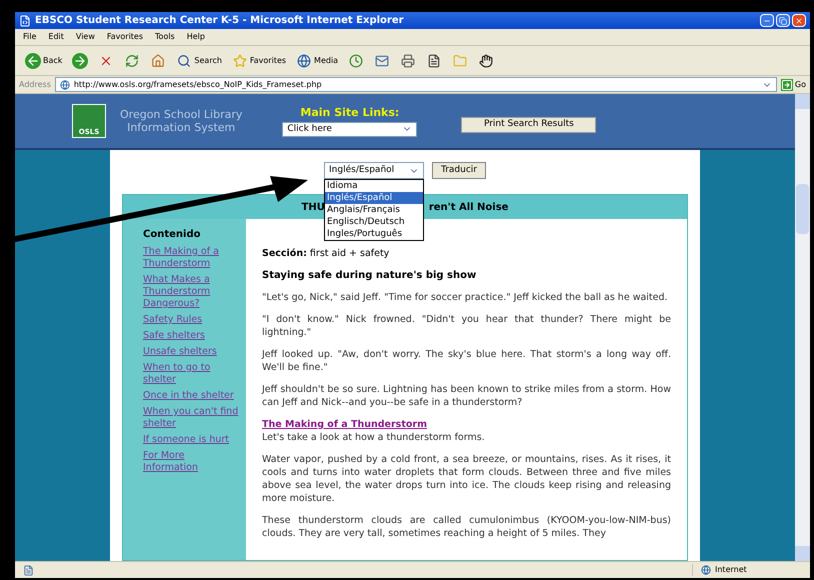 The width and height of the screenshot is (814, 580). Describe the element at coordinates (466, 424) in the screenshot. I see `section-link: The Making of a Thunderstorm` at that location.